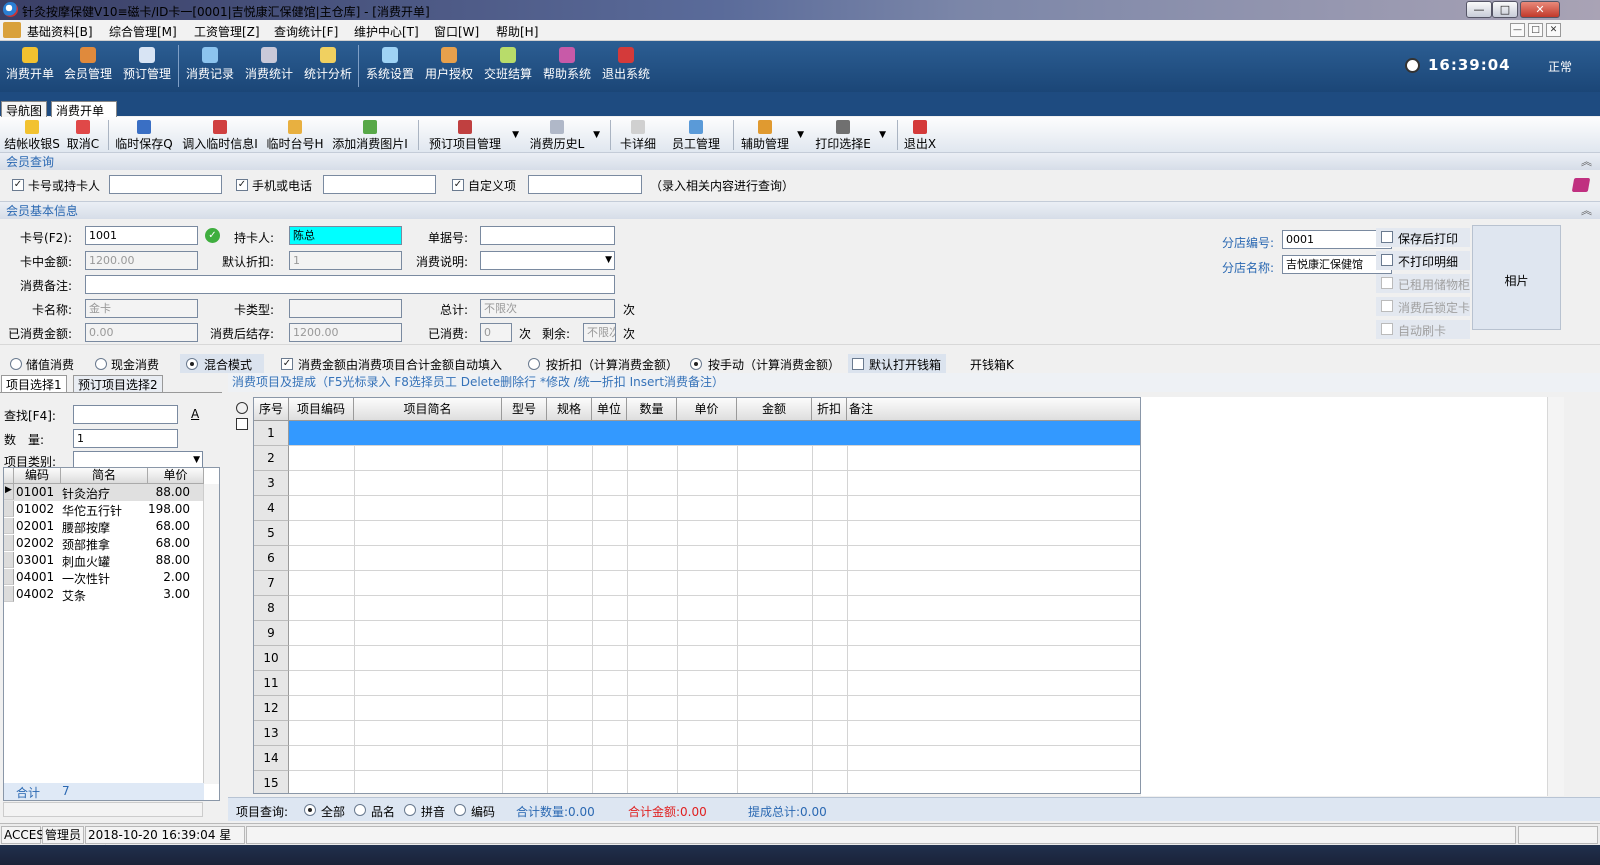 This screenshot has width=1600, height=865. What do you see at coordinates (460, 810) in the screenshot?
I see `radio-query-code` at bounding box center [460, 810].